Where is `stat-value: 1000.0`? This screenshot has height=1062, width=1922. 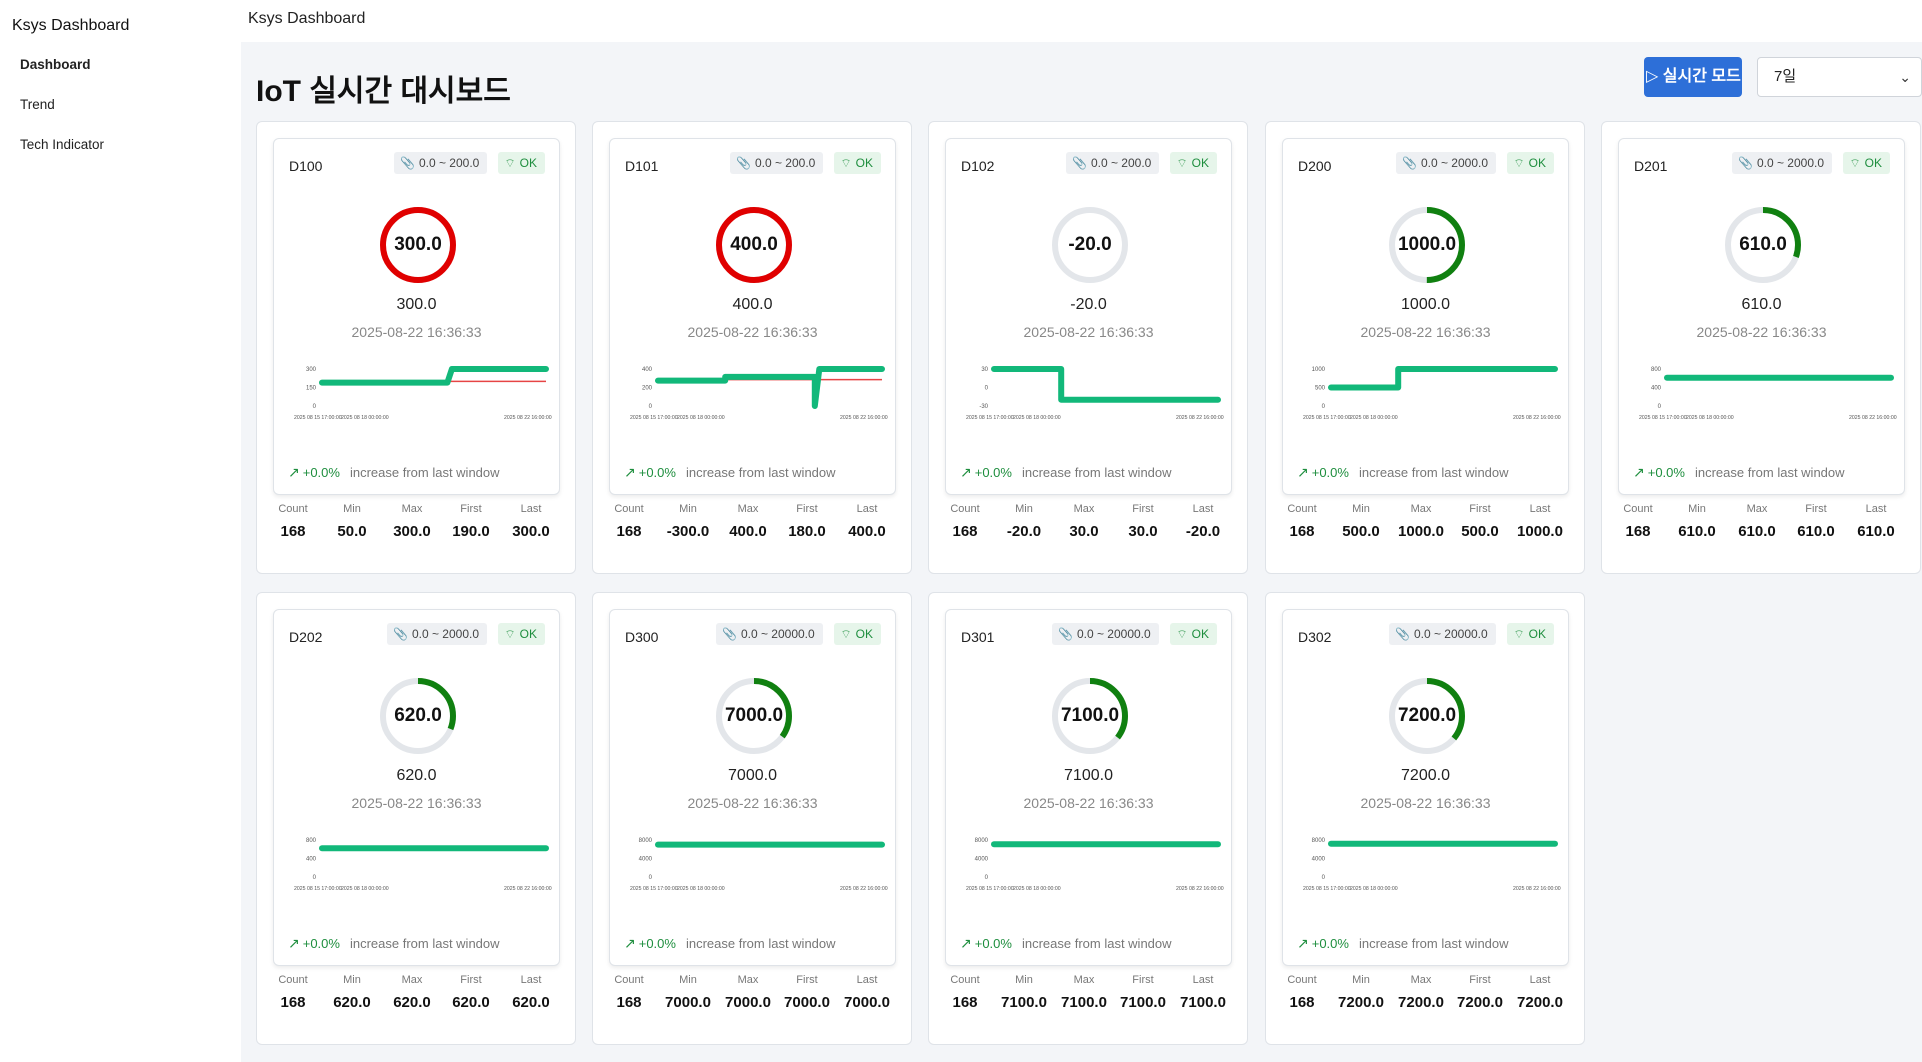 stat-value: 1000.0 is located at coordinates (1421, 531).